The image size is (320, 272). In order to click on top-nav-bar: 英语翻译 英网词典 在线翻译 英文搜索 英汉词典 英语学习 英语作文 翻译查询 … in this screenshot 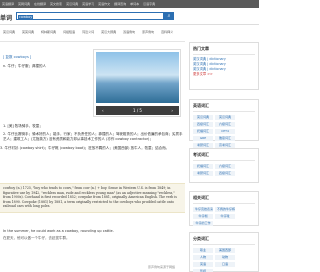, I will do `click(129, 4)`.